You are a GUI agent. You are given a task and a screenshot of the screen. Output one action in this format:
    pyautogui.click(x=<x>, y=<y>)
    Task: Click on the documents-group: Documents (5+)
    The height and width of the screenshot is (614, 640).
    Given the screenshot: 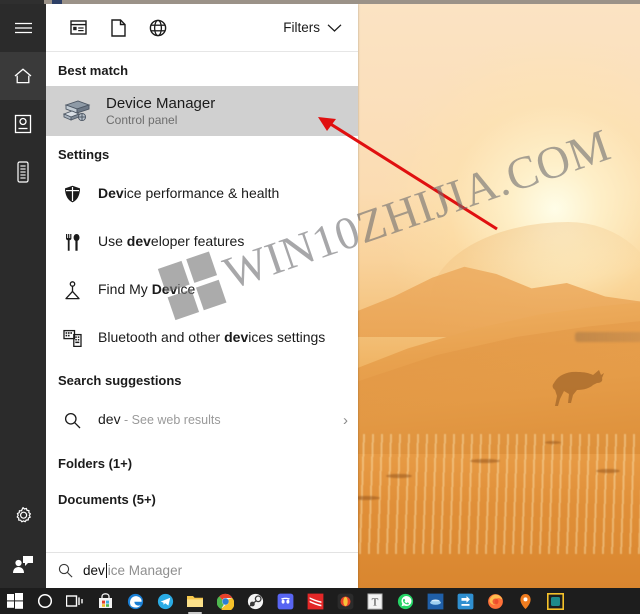 What is the action you would take?
    pyautogui.click(x=202, y=498)
    